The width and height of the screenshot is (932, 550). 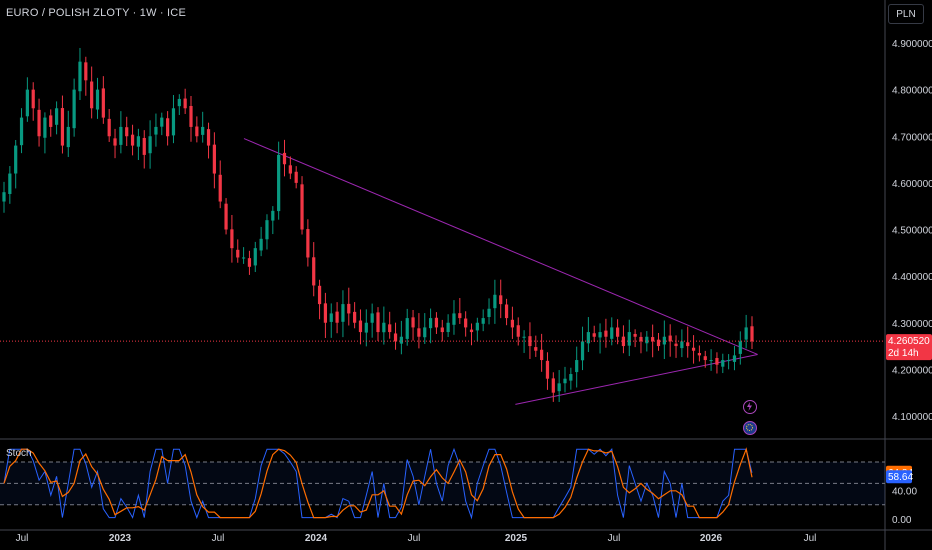 What do you see at coordinates (750, 407) in the screenshot?
I see `lightning-icon` at bounding box center [750, 407].